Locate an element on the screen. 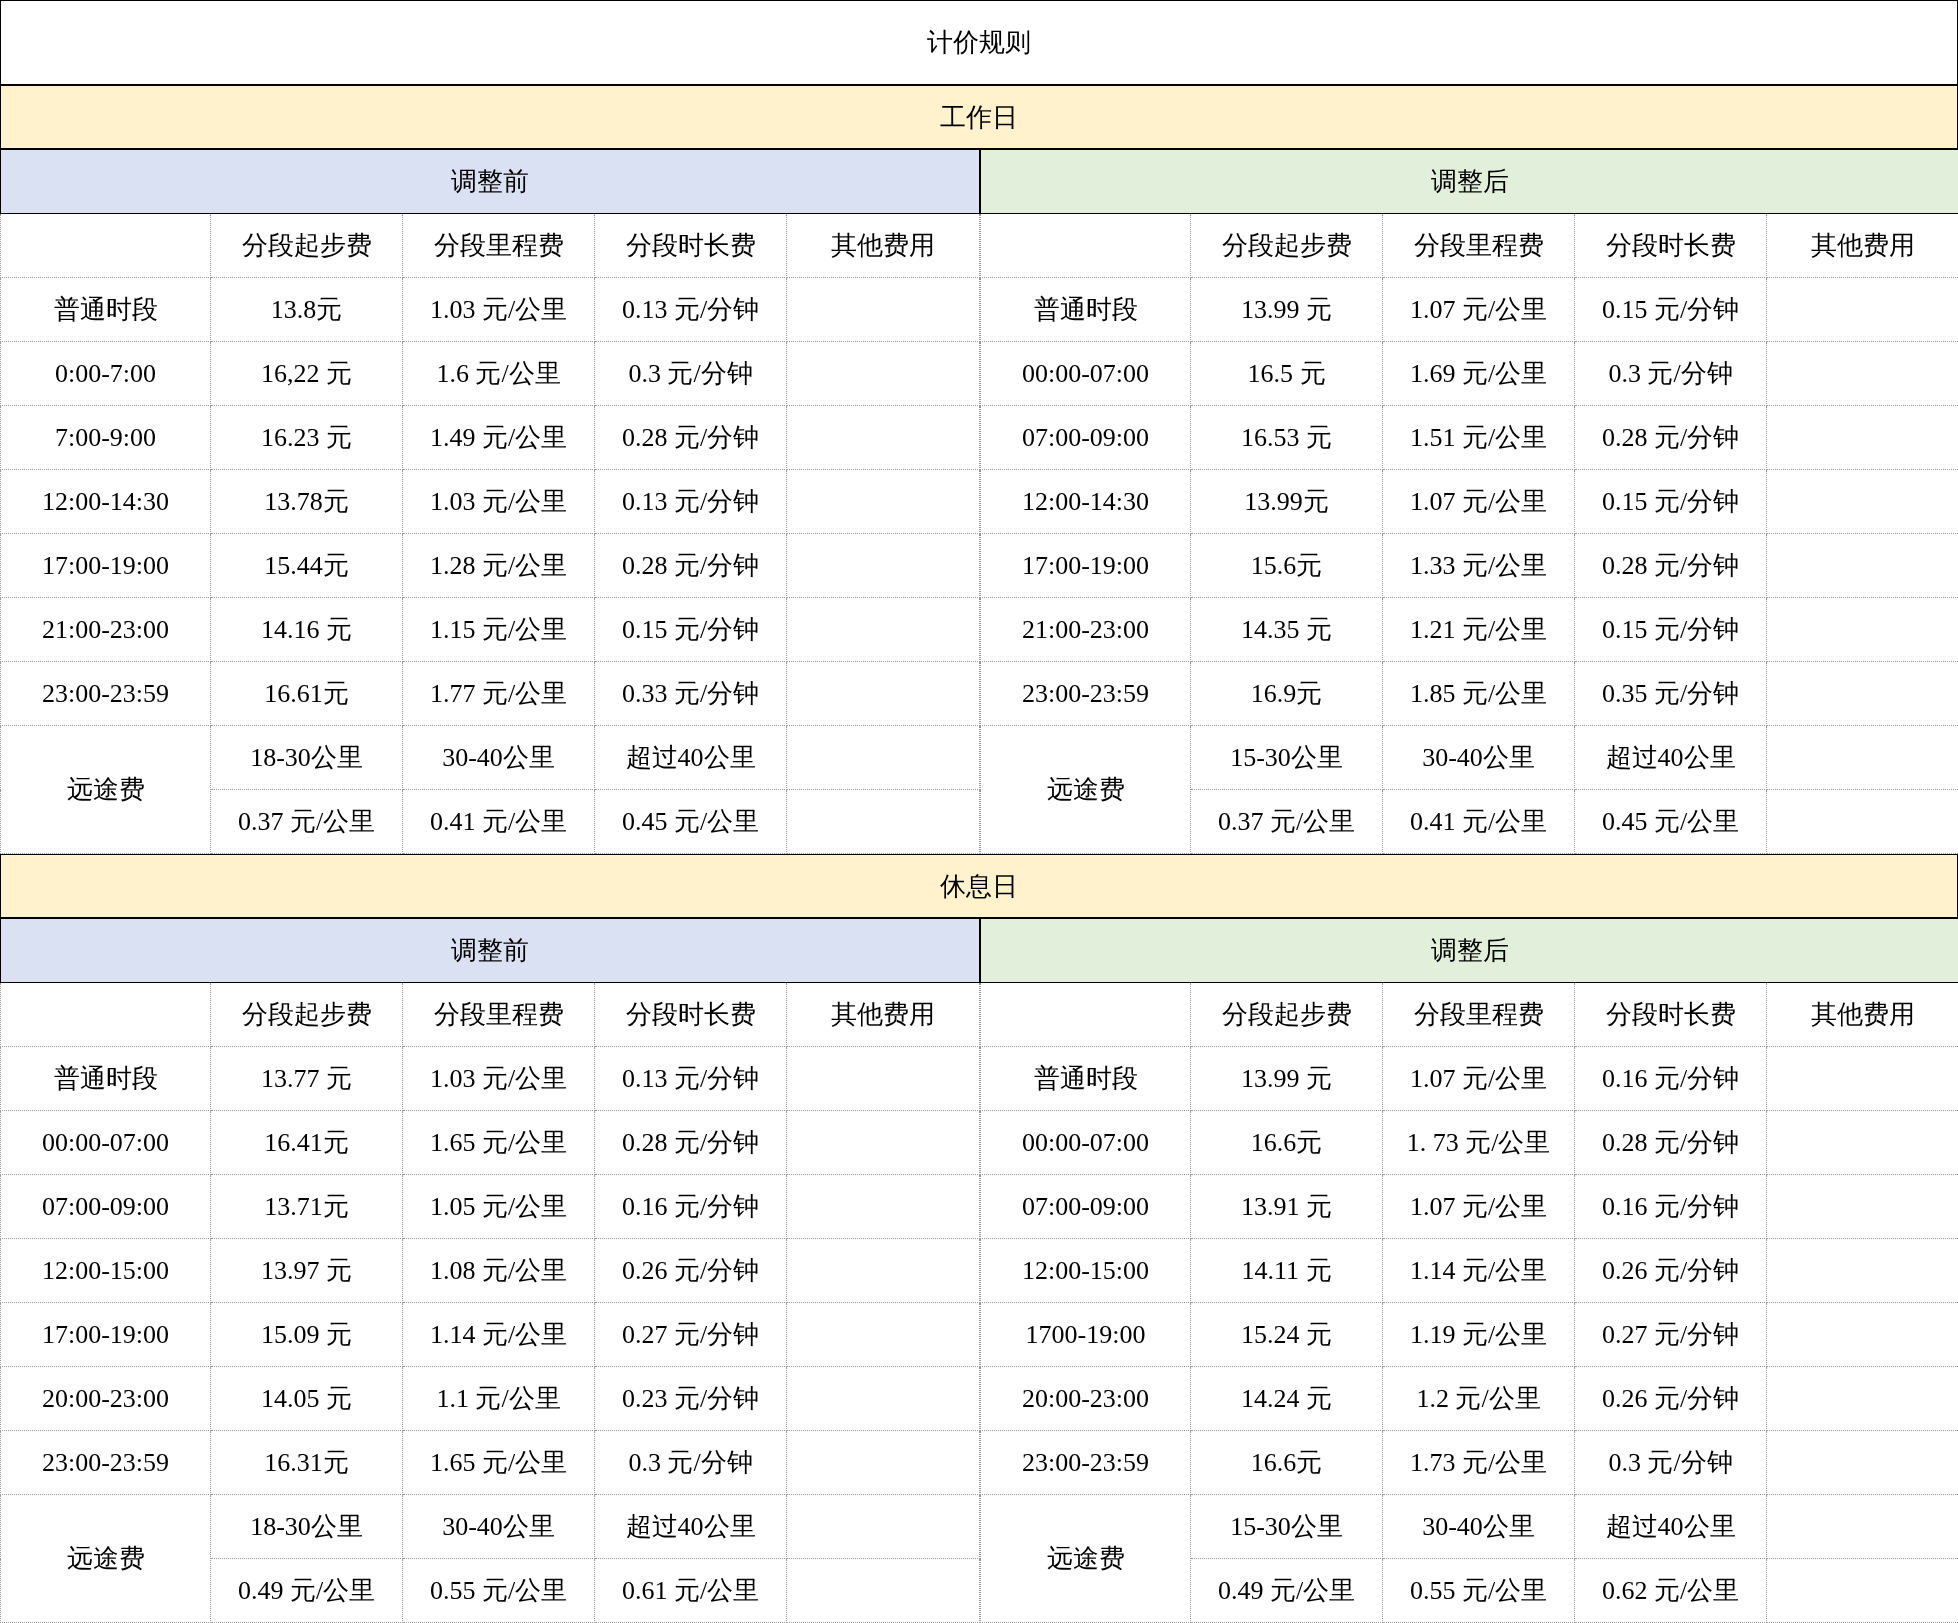 Image resolution: width=1958 pixels, height=1623 pixels. table-cell: 0.49 元/公里 is located at coordinates (306, 1590).